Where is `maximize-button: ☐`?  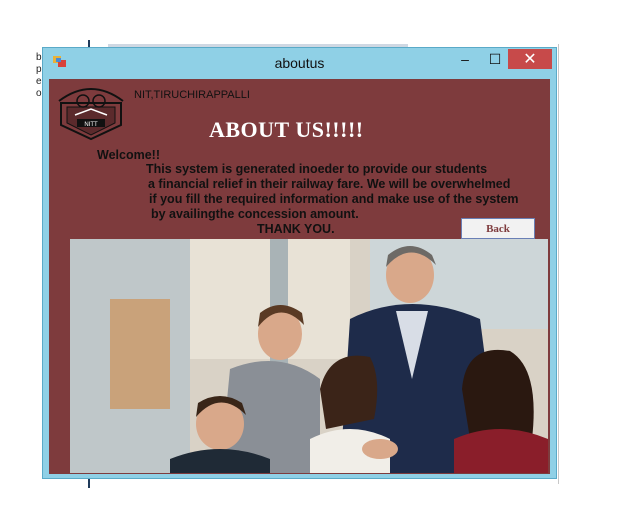
maximize-button: ☐ is located at coordinates (495, 59).